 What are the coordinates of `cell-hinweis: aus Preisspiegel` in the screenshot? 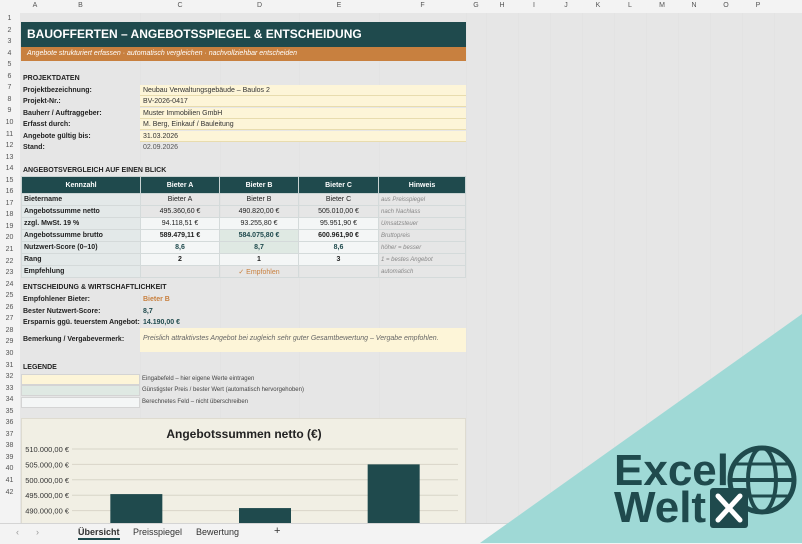 It's located at (422, 199).